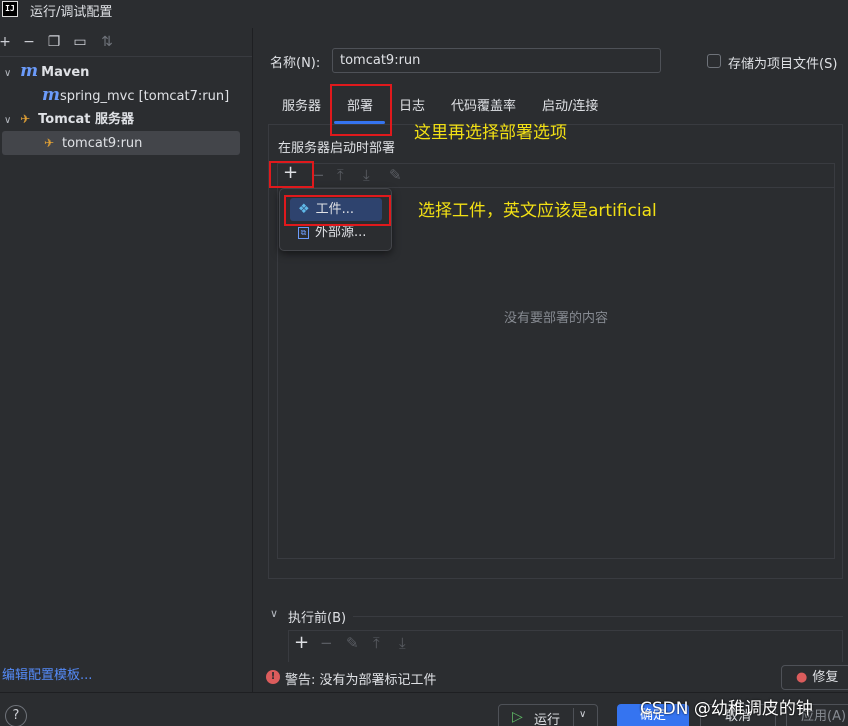  Describe the element at coordinates (317, 616) in the screenshot. I see `before-launch-label: 执行前(B)` at that location.